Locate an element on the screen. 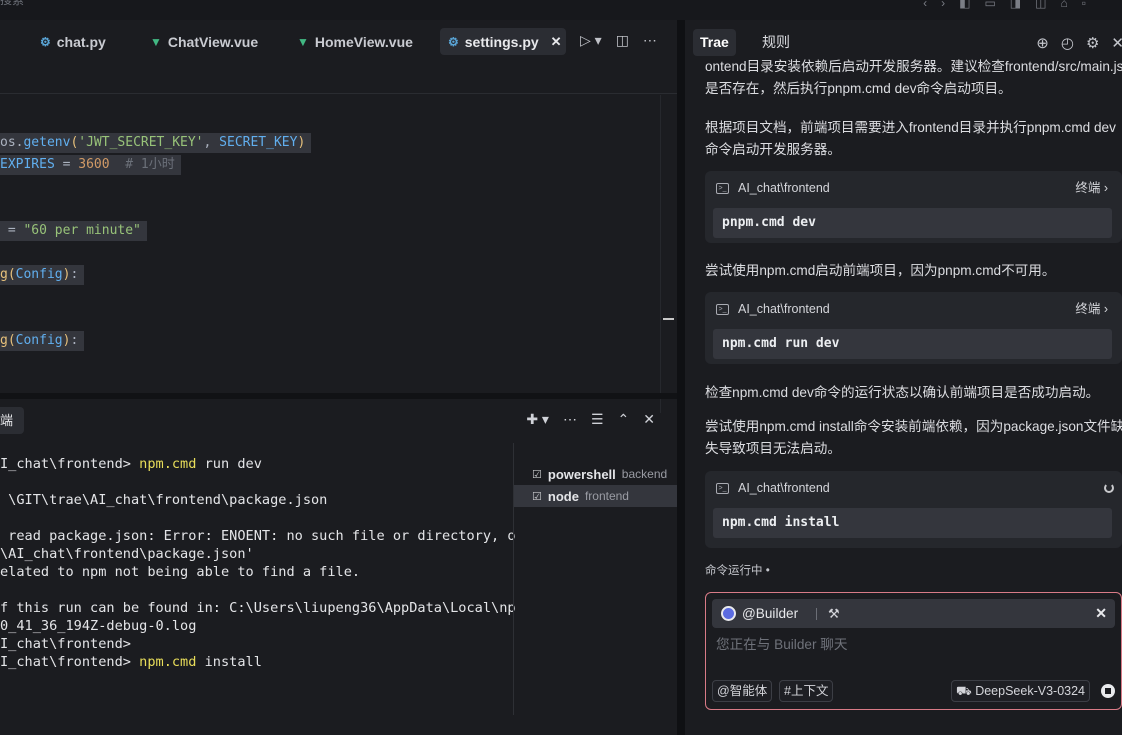 The image size is (1122, 735). layout-right-icon: ◨ is located at coordinates (1015, 5).